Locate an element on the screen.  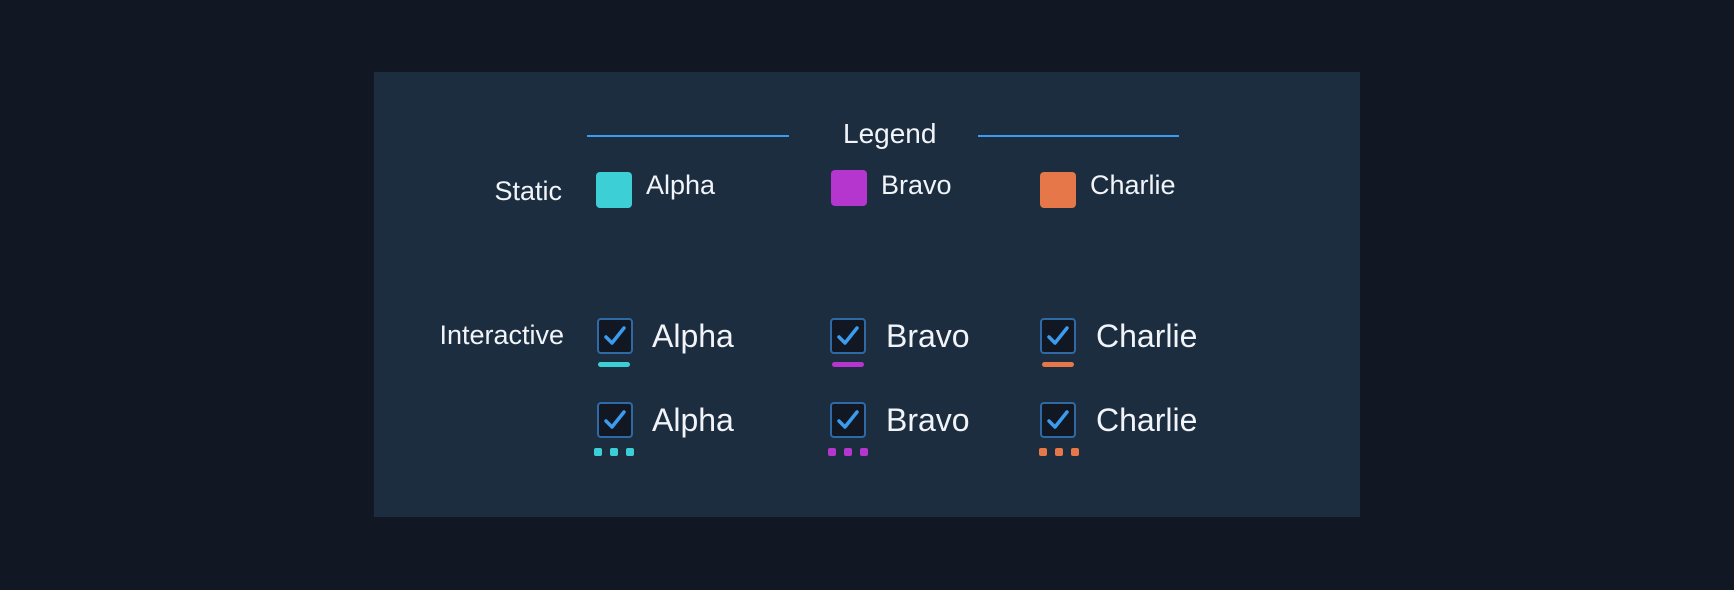
checkbox-bravo-solid is located at coordinates (848, 336).